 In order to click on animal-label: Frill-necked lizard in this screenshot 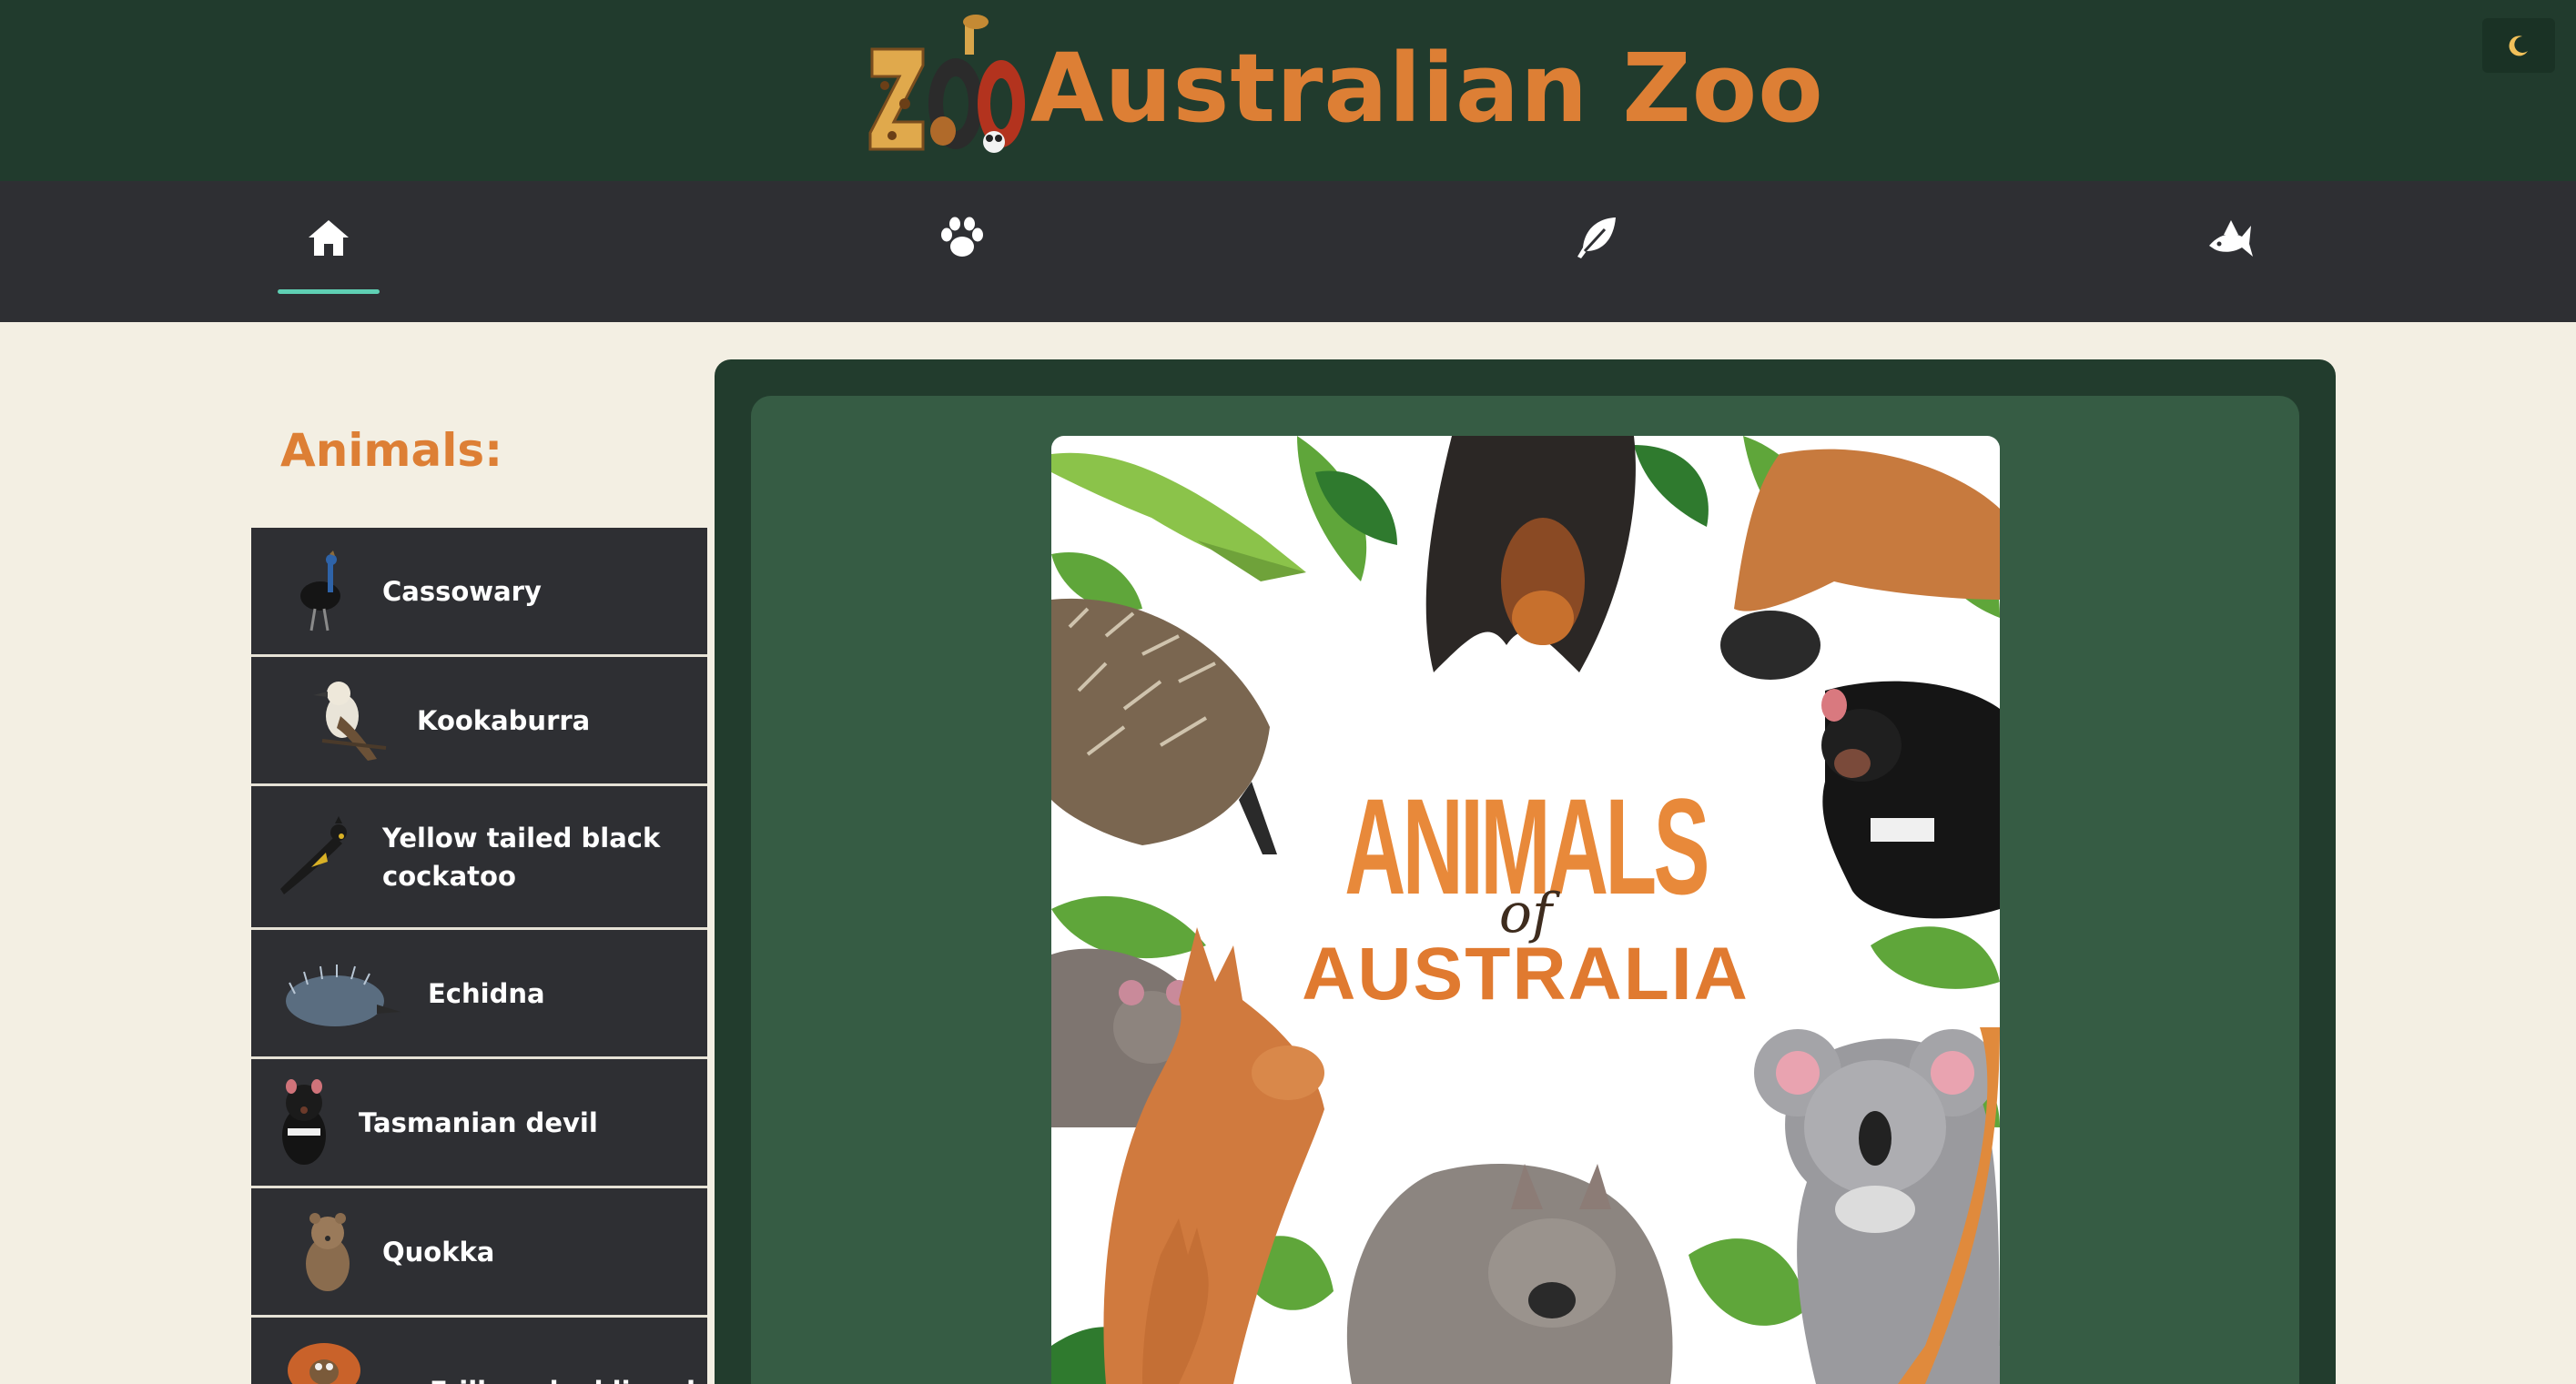, I will do `click(562, 1378)`.